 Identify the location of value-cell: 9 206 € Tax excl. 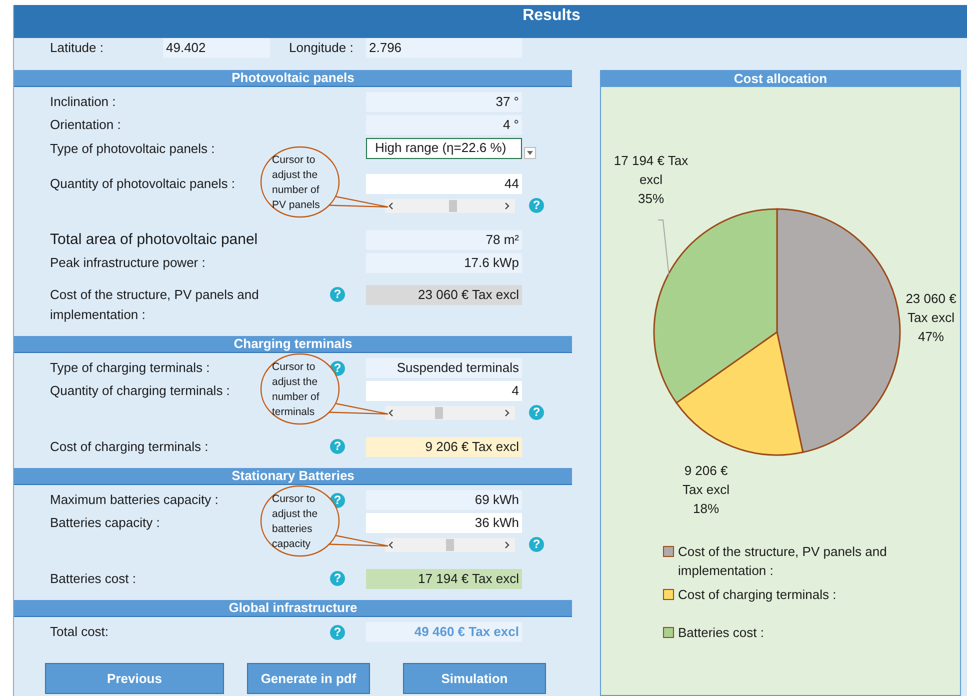
(444, 447).